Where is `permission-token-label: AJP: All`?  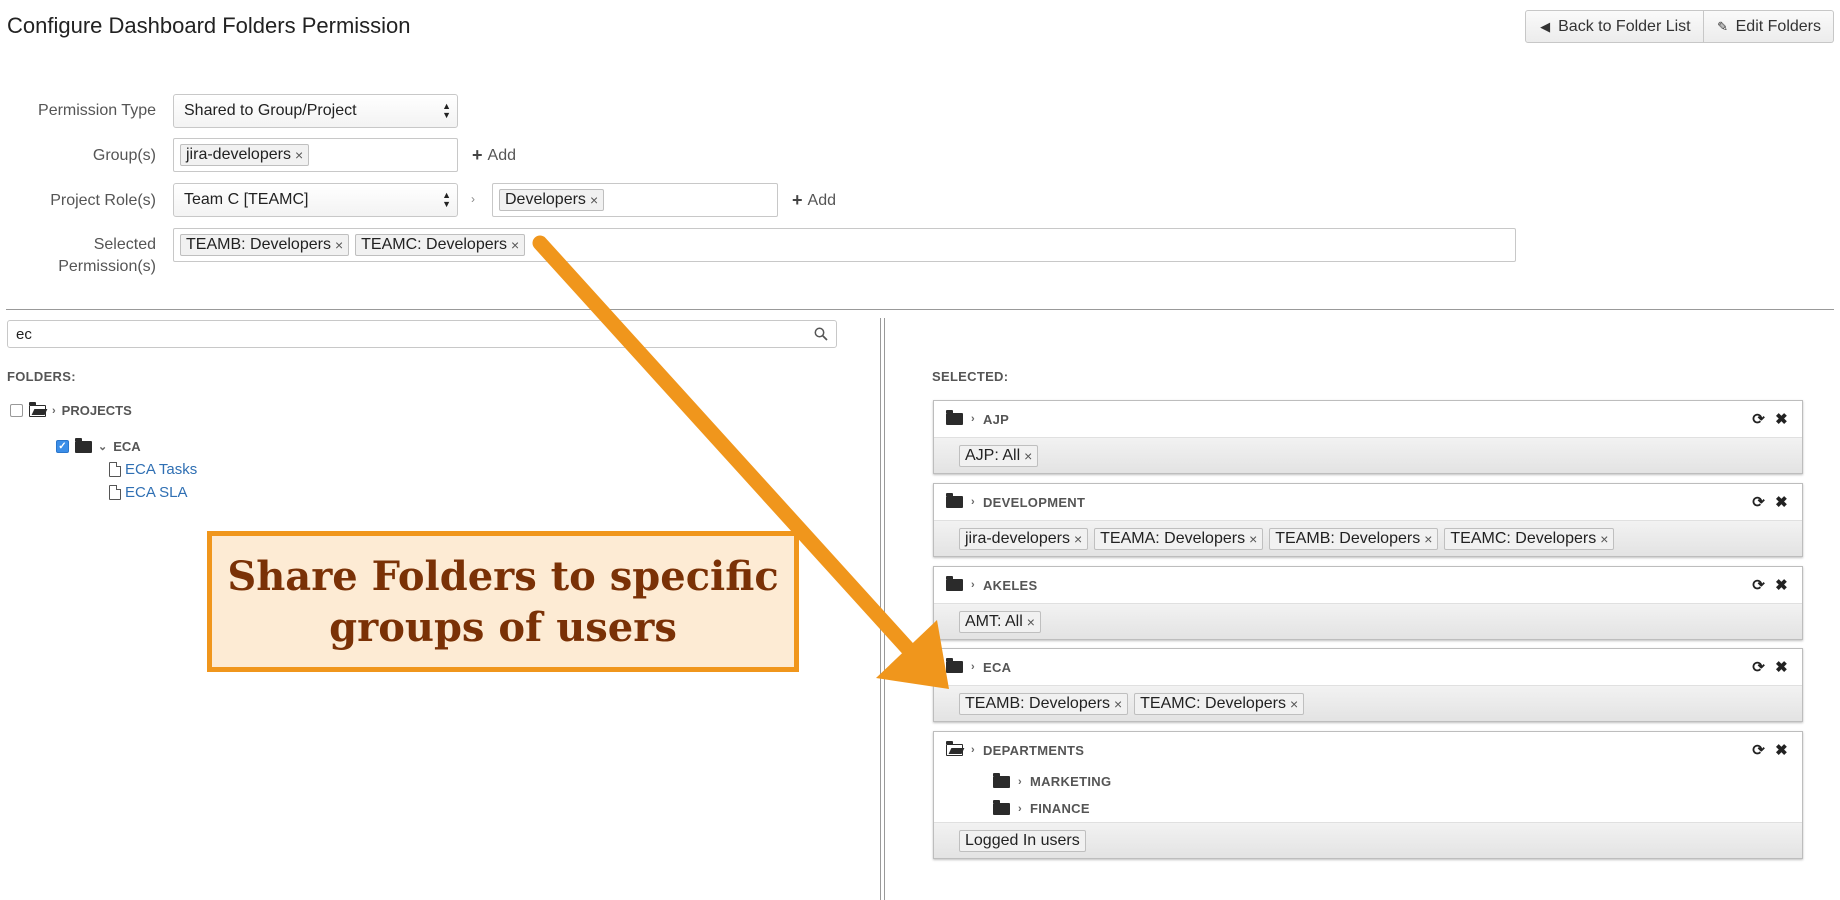 permission-token-label: AJP: All is located at coordinates (993, 455).